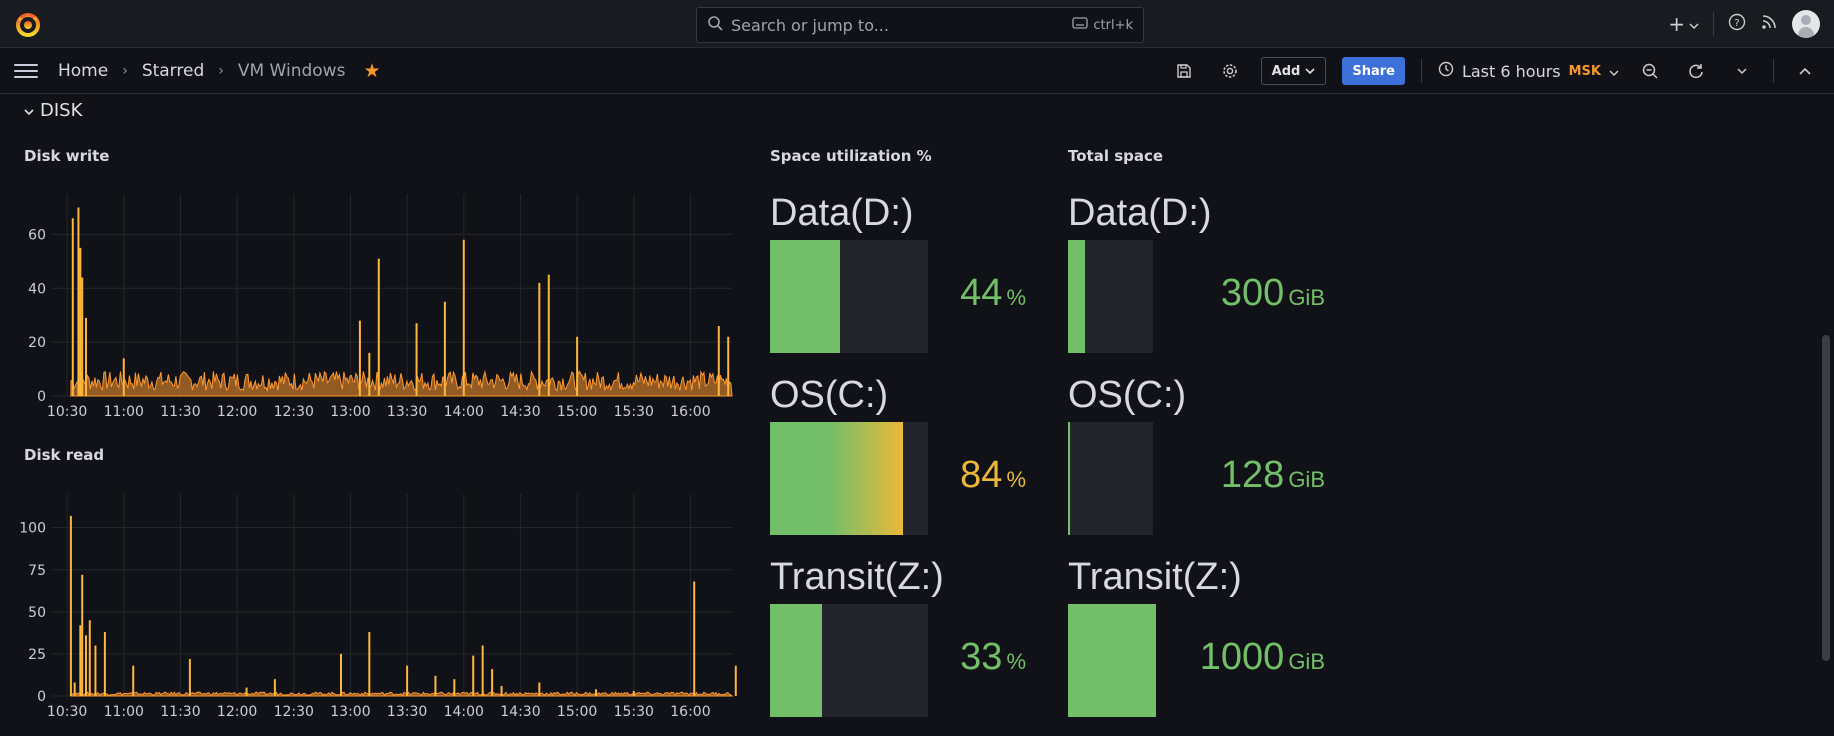 This screenshot has height=736, width=1834. Describe the element at coordinates (37, 289) in the screenshot. I see `y-tick-label: 40` at that location.